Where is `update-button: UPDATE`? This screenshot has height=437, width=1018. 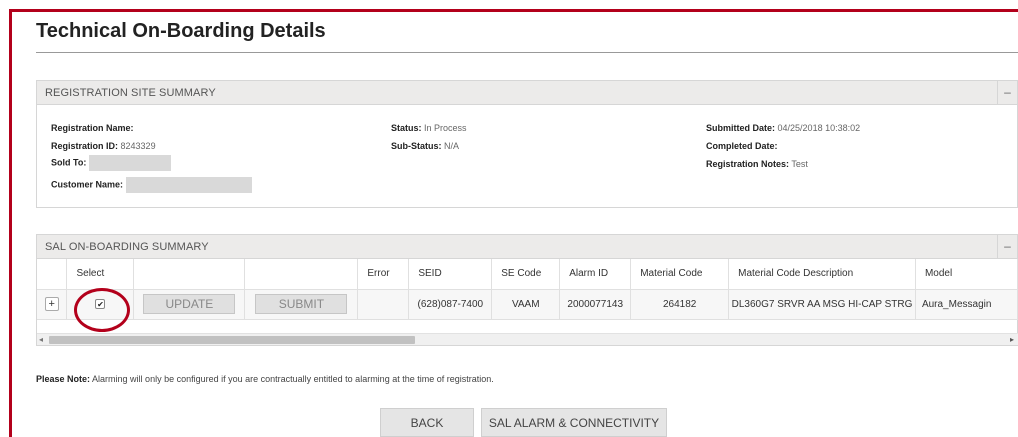
update-button: UPDATE is located at coordinates (189, 304).